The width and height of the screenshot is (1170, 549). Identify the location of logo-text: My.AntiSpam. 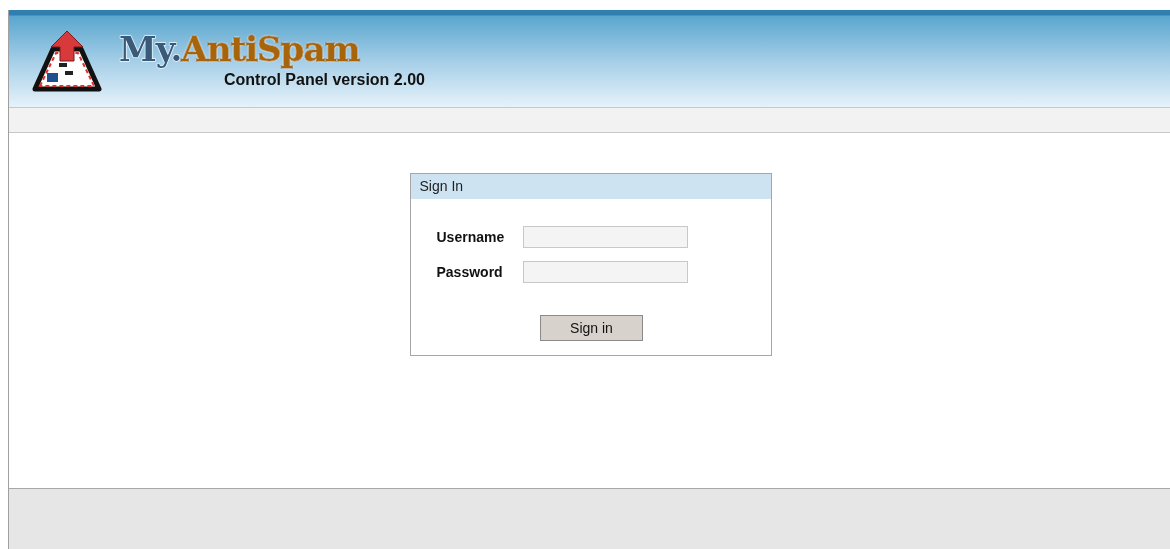
(240, 49).